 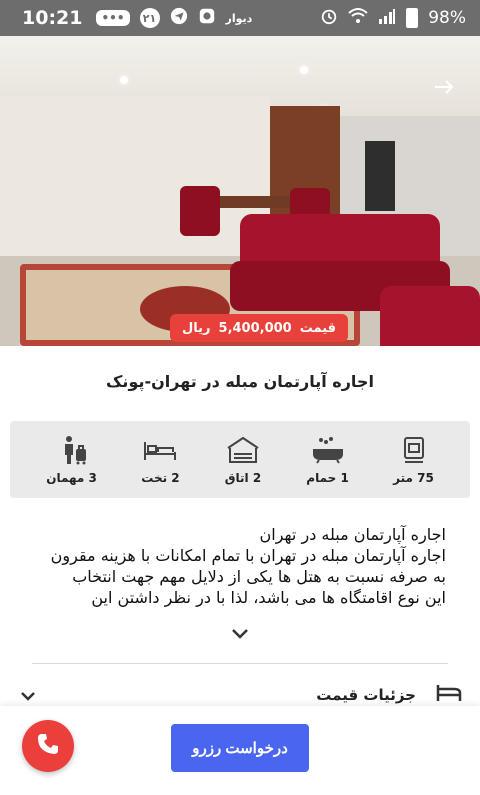 I want to click on phone-icon, so click(x=48, y=746).